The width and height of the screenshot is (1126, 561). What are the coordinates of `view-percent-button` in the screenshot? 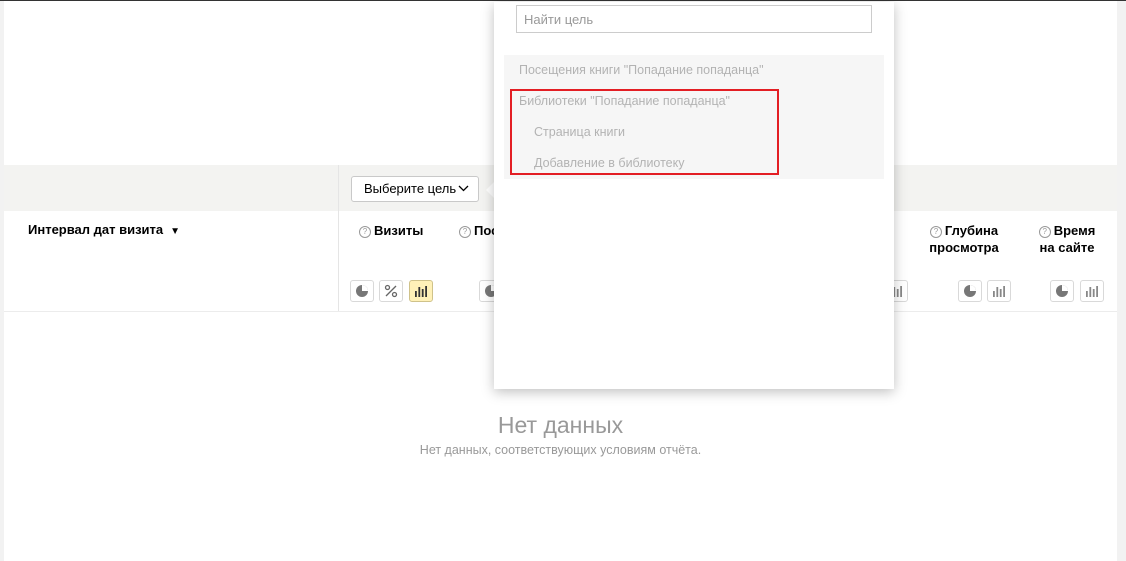 It's located at (391, 291).